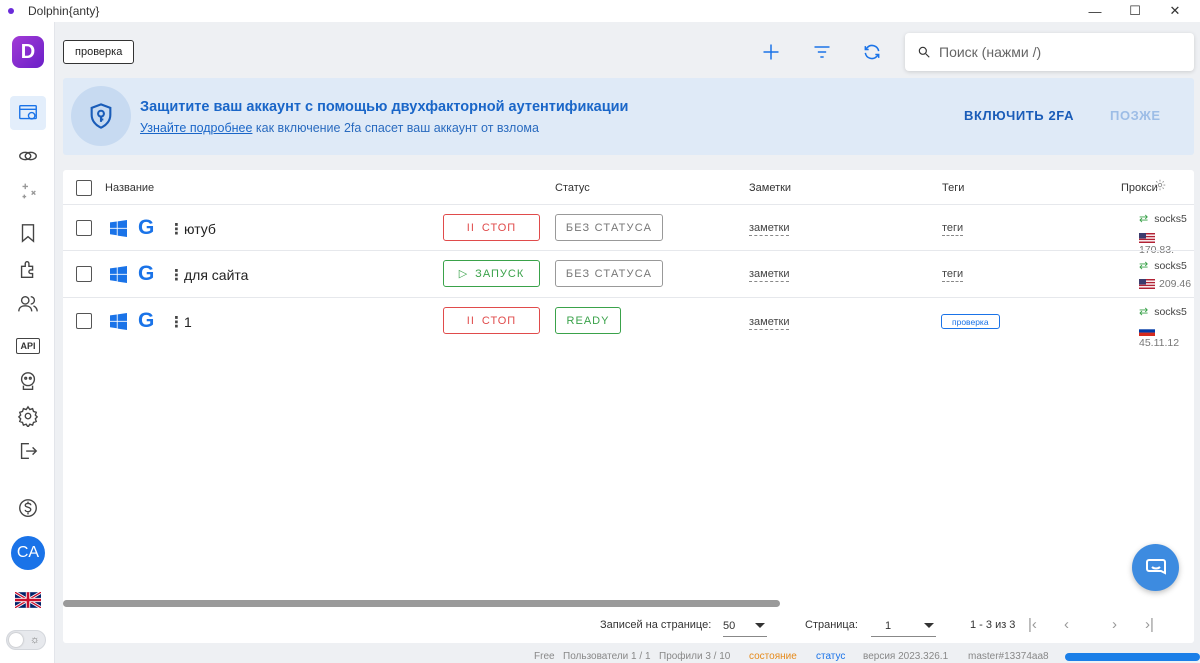  Describe the element at coordinates (1032, 624) in the screenshot. I see `first-page-icon: |‹` at that location.